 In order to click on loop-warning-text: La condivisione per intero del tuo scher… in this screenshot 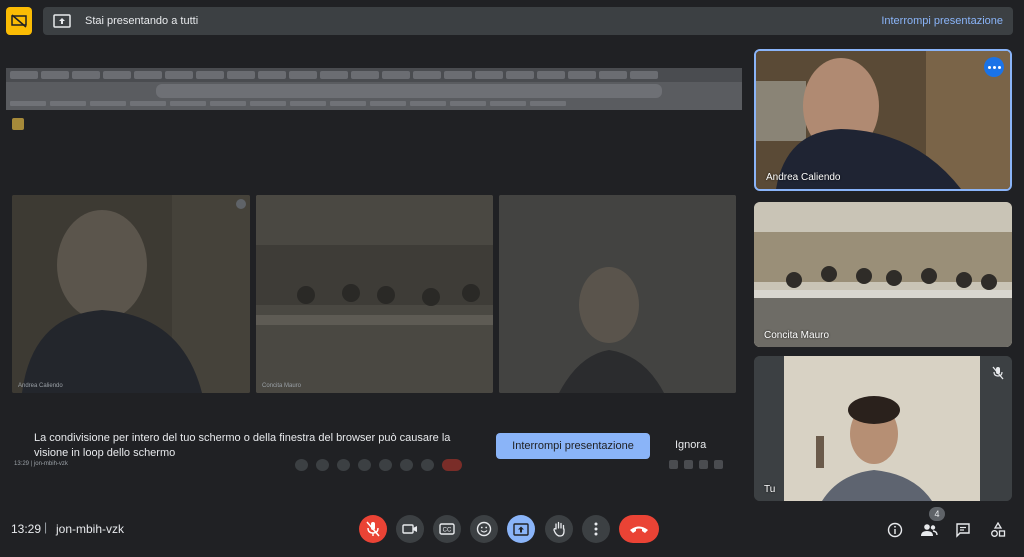, I will do `click(242, 445)`.